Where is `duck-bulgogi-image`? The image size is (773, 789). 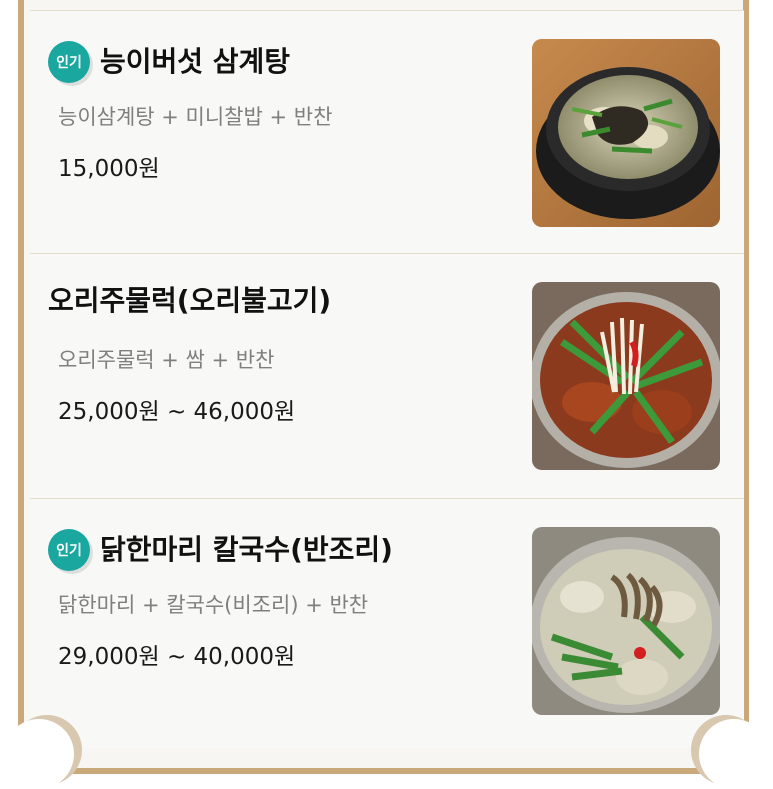 duck-bulgogi-image is located at coordinates (626, 376).